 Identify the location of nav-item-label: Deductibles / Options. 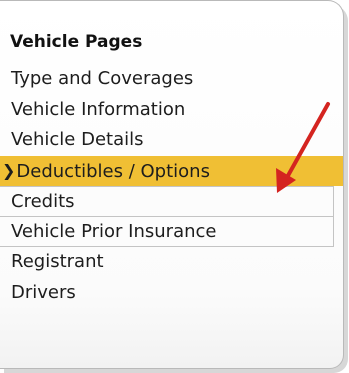
(113, 171).